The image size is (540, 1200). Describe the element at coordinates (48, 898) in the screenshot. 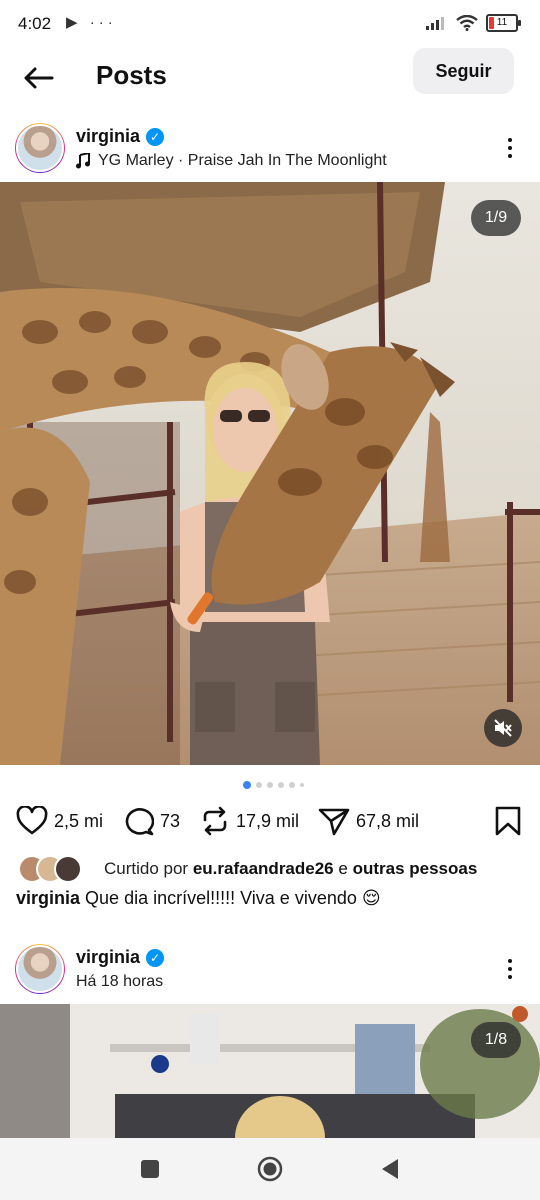

I see `caption-username: virginia` at that location.